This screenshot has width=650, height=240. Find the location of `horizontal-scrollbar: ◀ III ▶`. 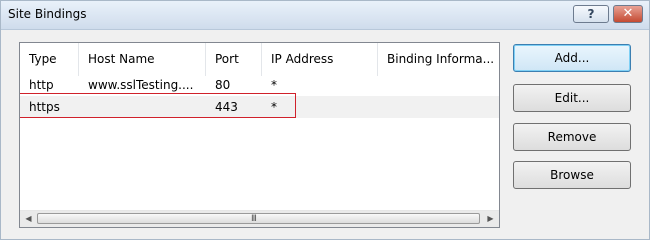

horizontal-scrollbar: ◀ III ▶ is located at coordinates (259, 218).